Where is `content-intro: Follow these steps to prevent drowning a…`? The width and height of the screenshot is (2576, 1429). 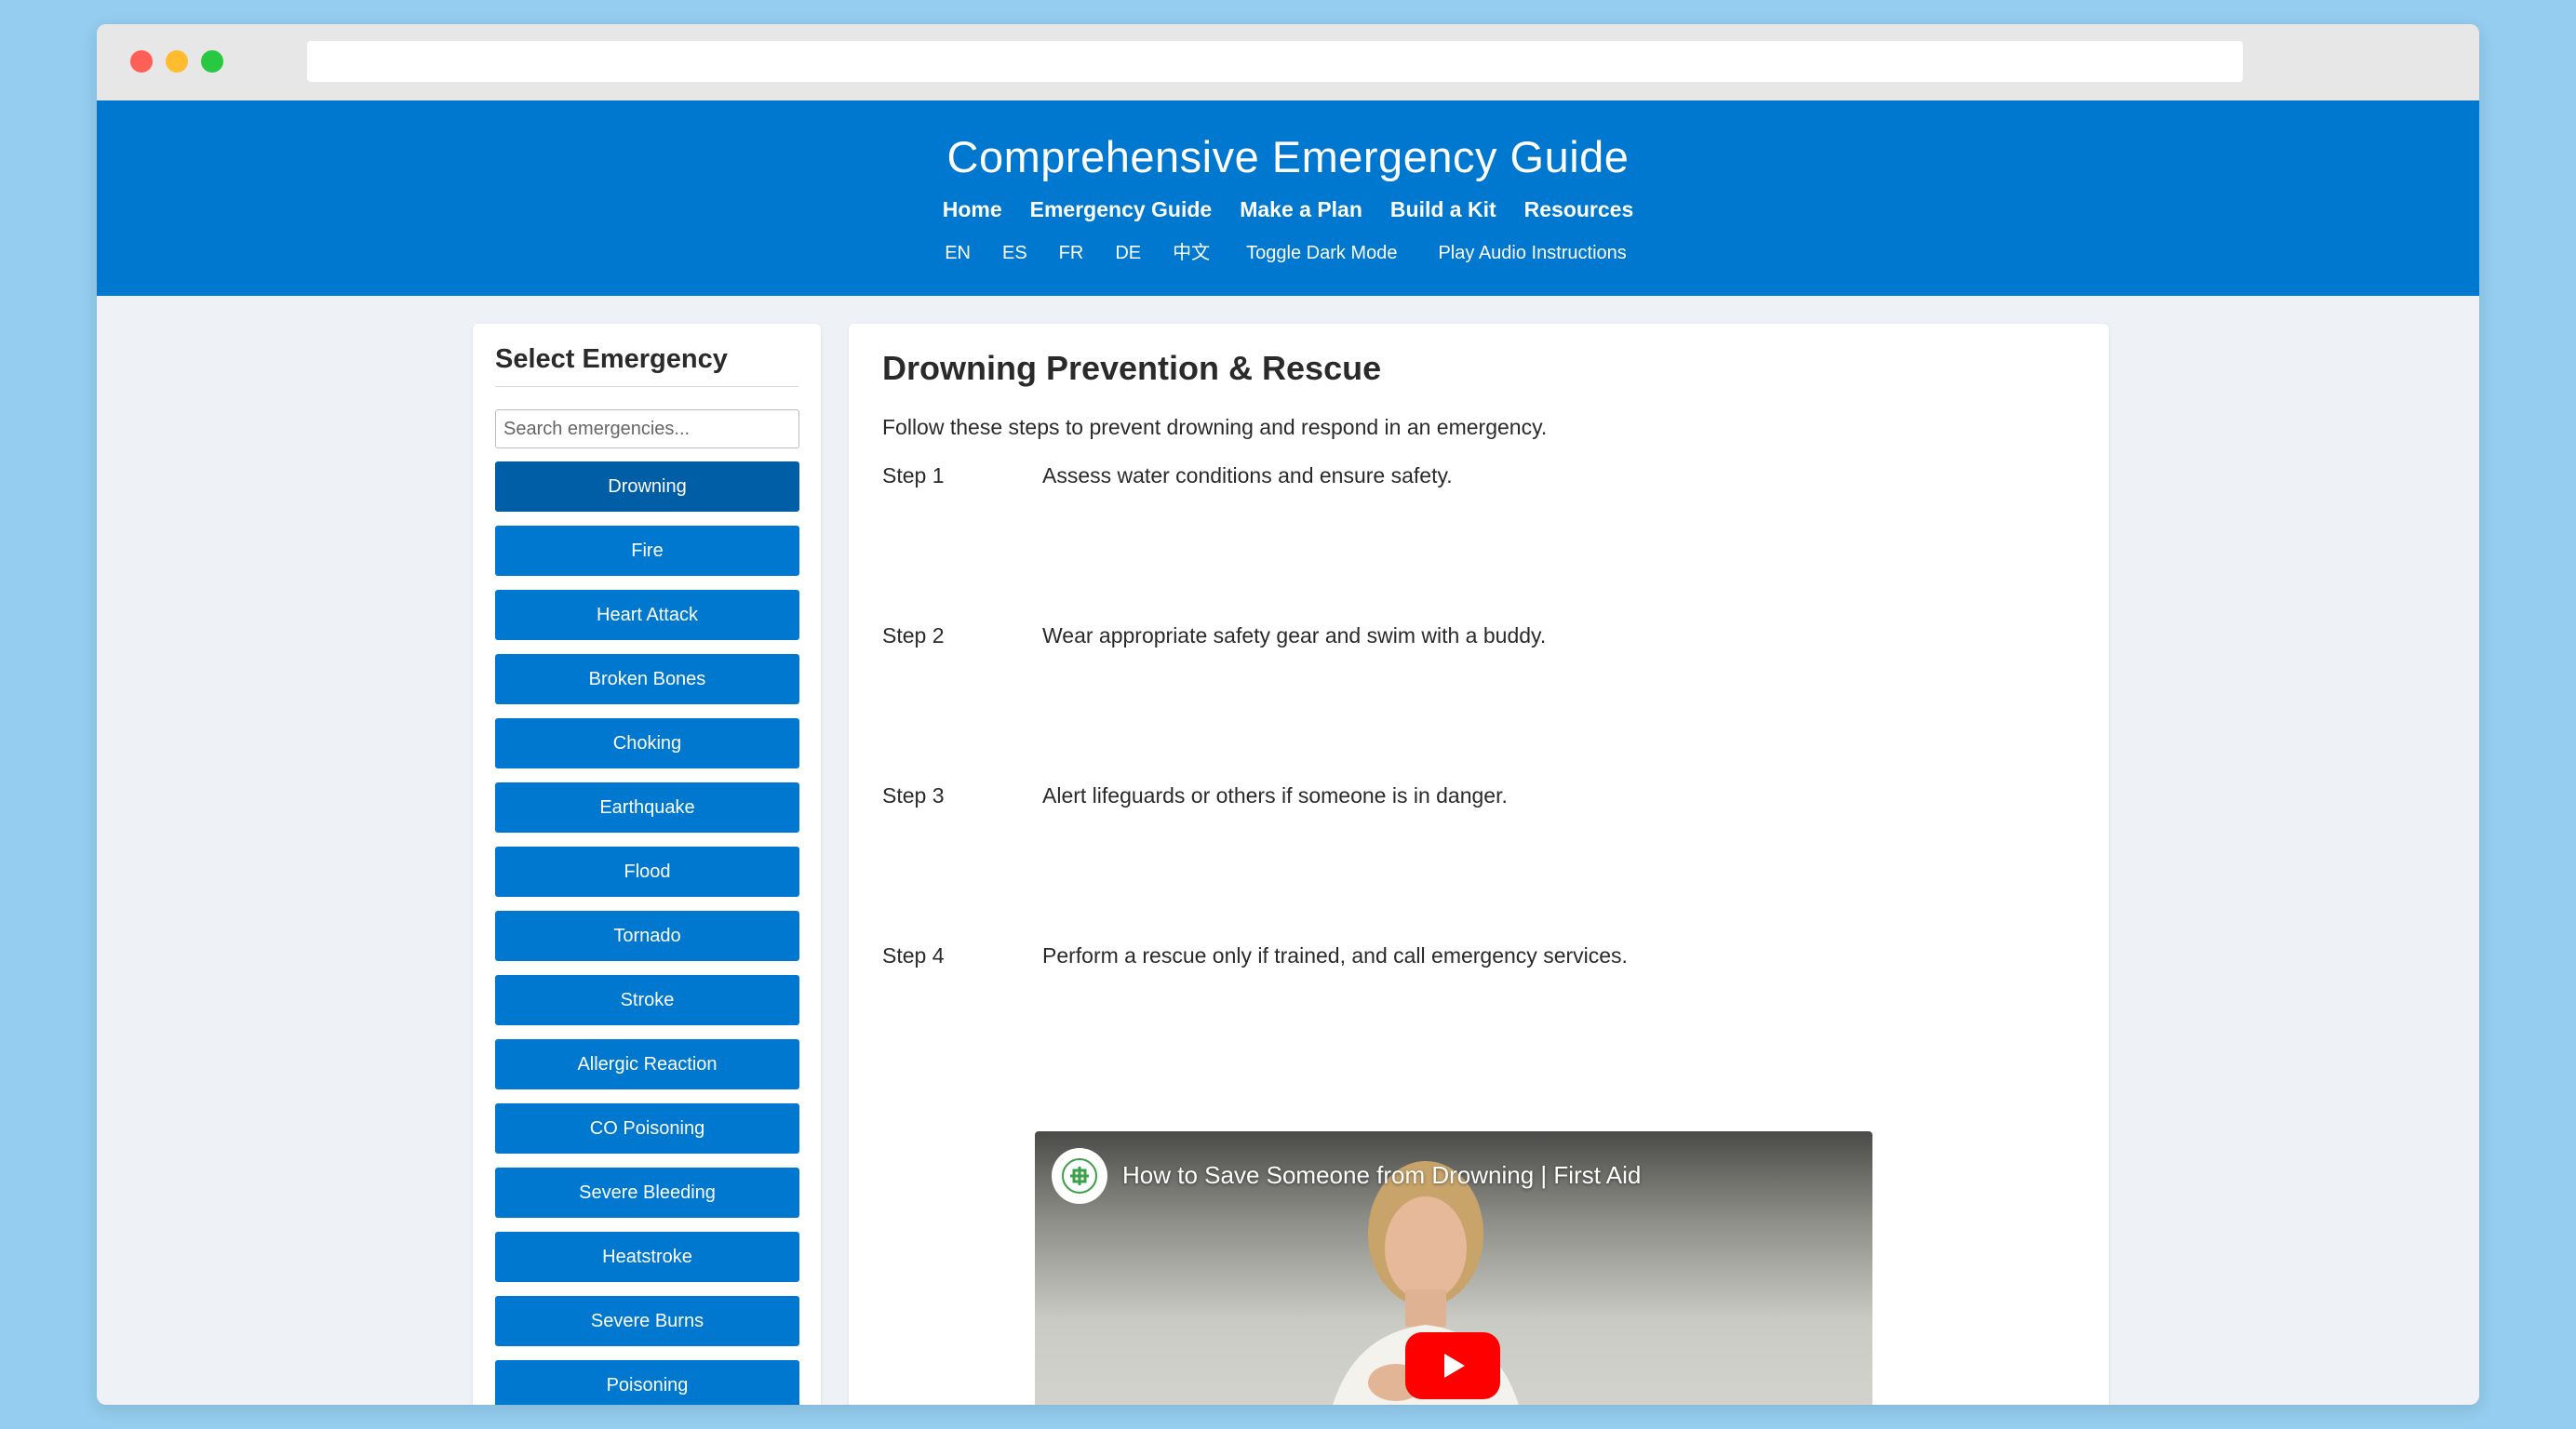 content-intro: Follow these steps to prevent drowning a… is located at coordinates (1215, 427).